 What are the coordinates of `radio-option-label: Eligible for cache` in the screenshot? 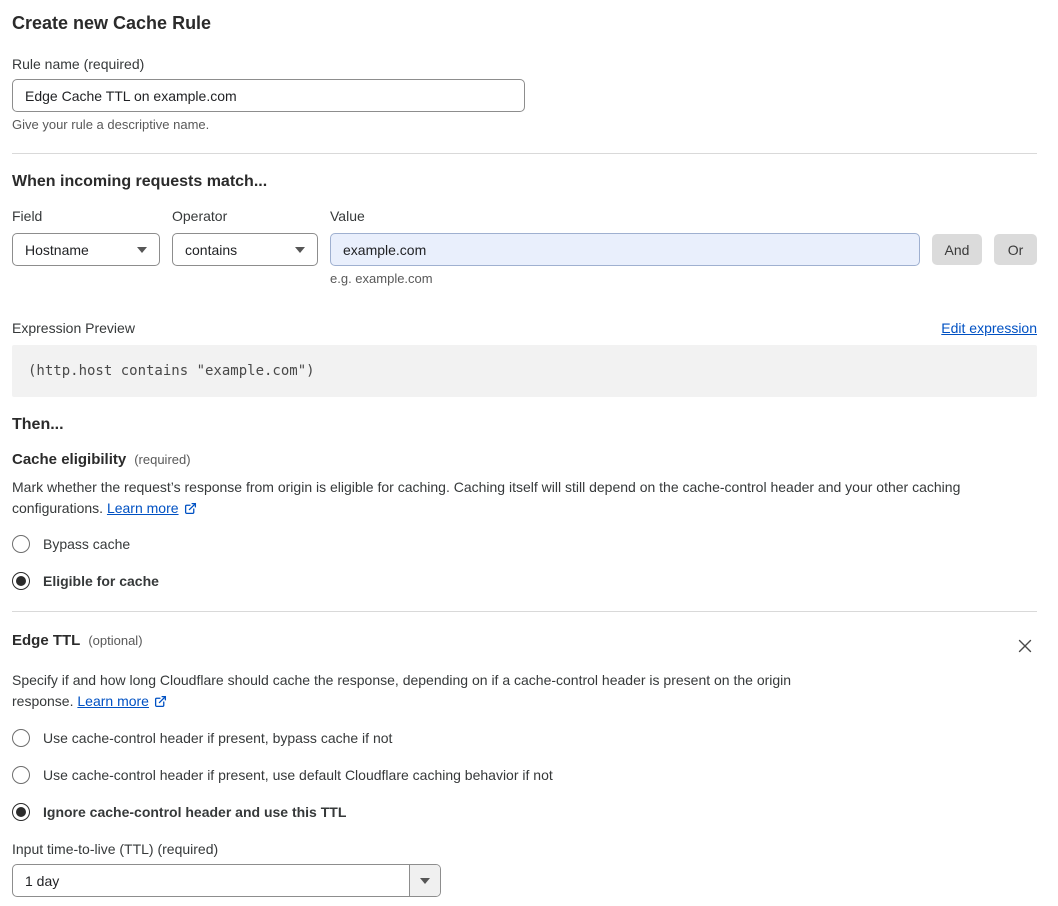 It's located at (101, 581).